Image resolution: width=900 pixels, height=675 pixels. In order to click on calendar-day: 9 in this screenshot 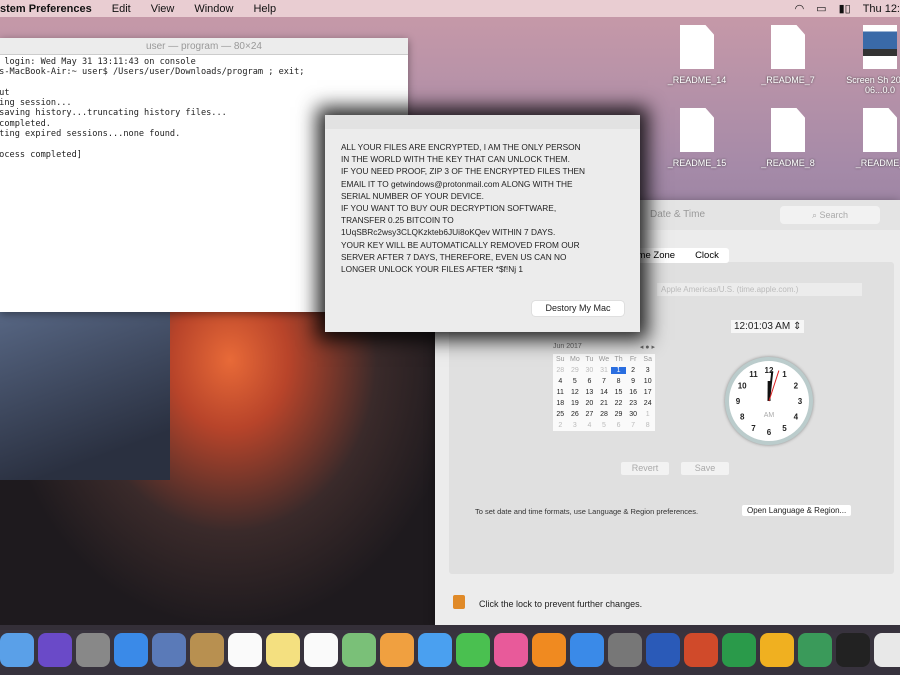, I will do `click(633, 381)`.